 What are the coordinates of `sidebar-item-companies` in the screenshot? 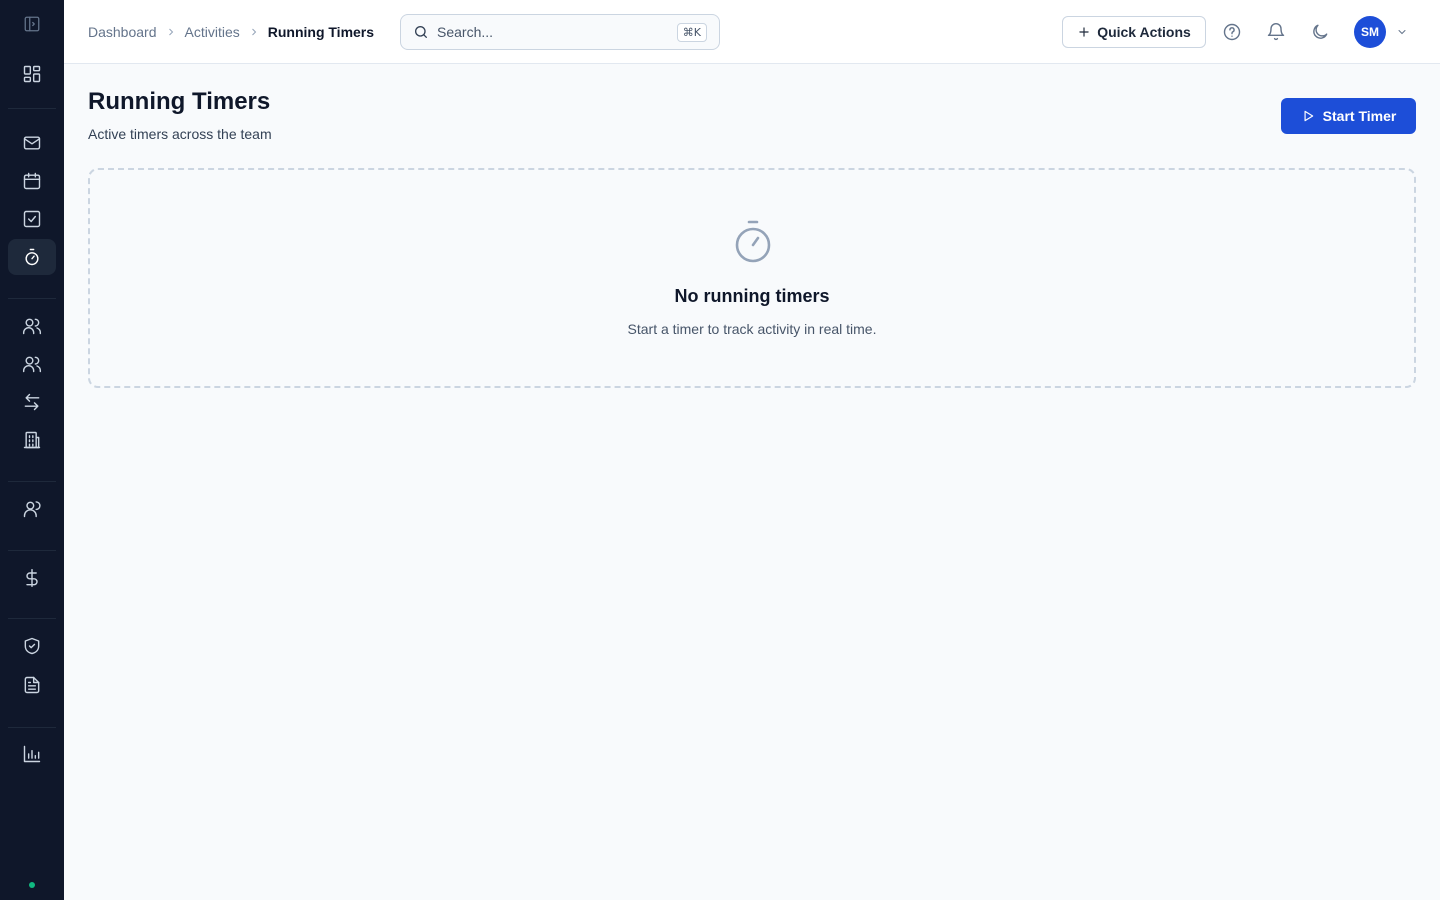 It's located at (32, 440).